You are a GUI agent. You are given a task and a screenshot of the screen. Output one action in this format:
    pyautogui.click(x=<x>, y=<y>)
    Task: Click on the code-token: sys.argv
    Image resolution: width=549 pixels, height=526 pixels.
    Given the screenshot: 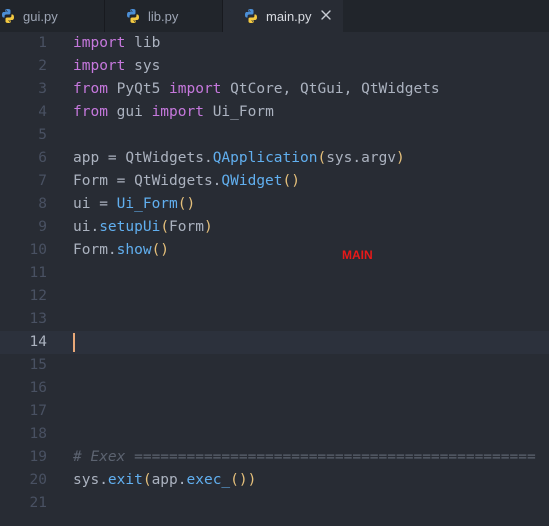 What is the action you would take?
    pyautogui.click(x=361, y=158)
    